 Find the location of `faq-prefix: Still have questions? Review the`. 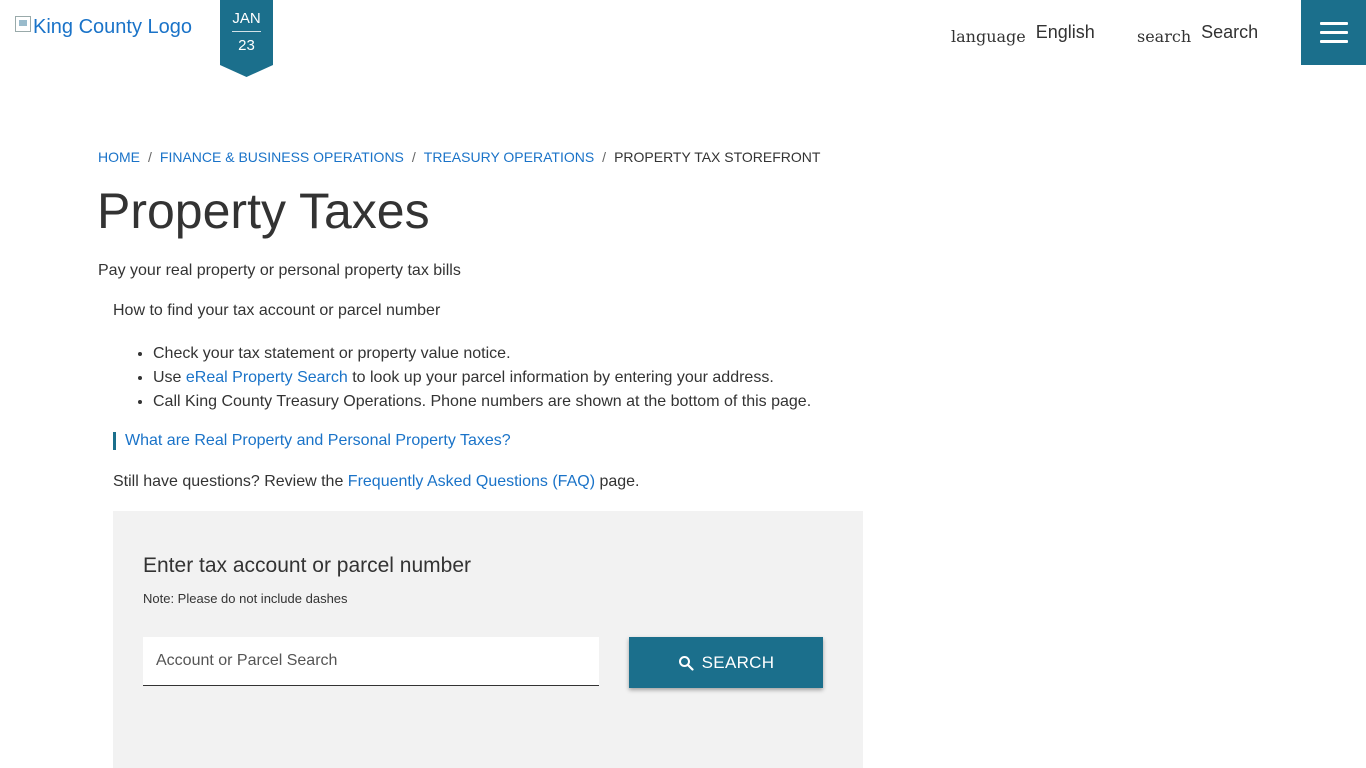

faq-prefix: Still have questions? Review the is located at coordinates (230, 481).